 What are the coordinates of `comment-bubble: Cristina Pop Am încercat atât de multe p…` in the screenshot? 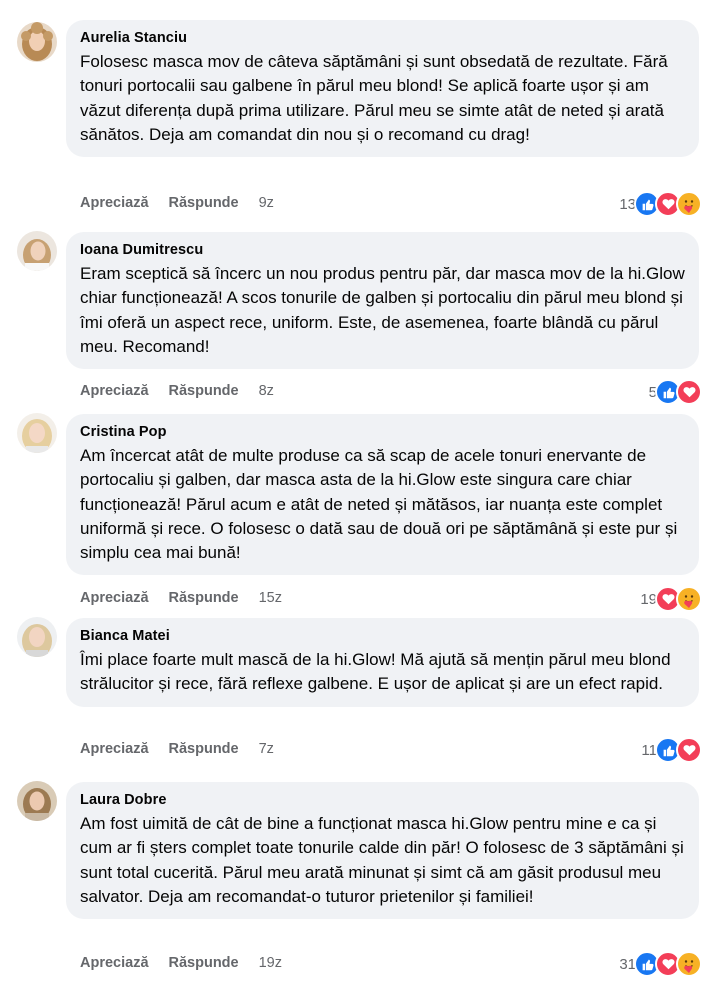 It's located at (382, 495).